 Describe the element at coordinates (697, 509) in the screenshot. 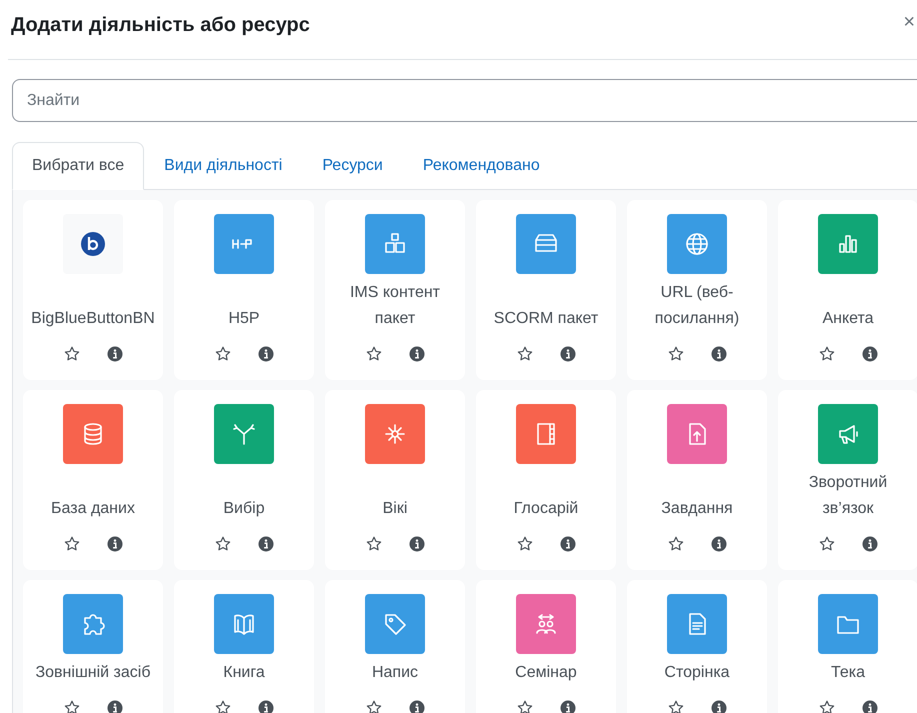

I see `activity-label: Завдання` at that location.